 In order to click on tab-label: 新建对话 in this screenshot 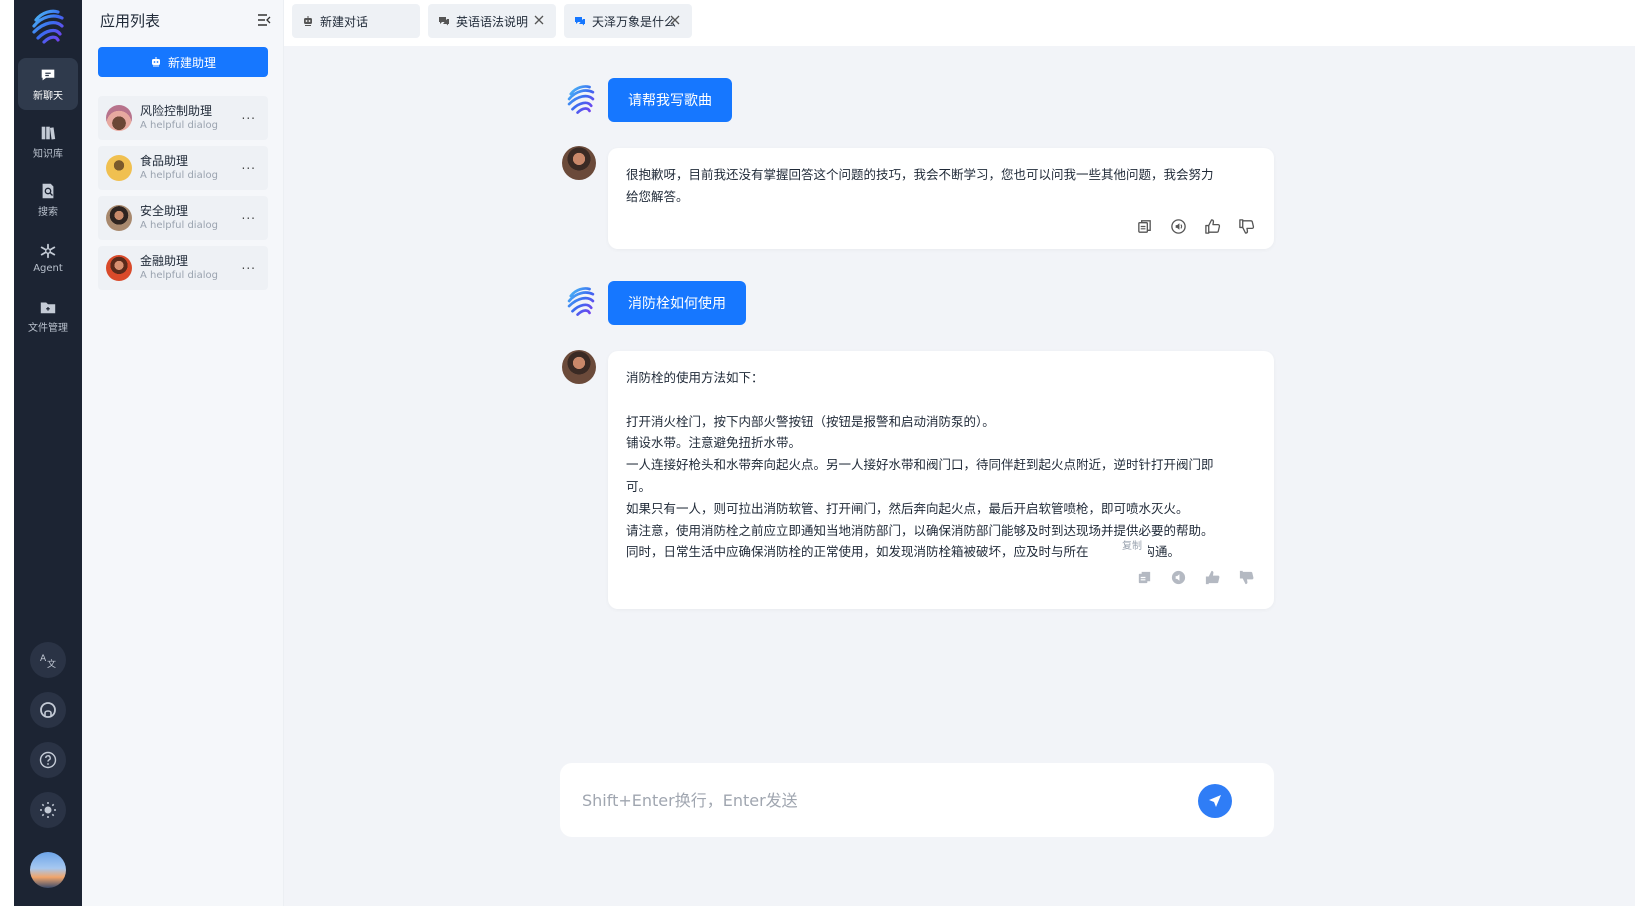, I will do `click(344, 21)`.